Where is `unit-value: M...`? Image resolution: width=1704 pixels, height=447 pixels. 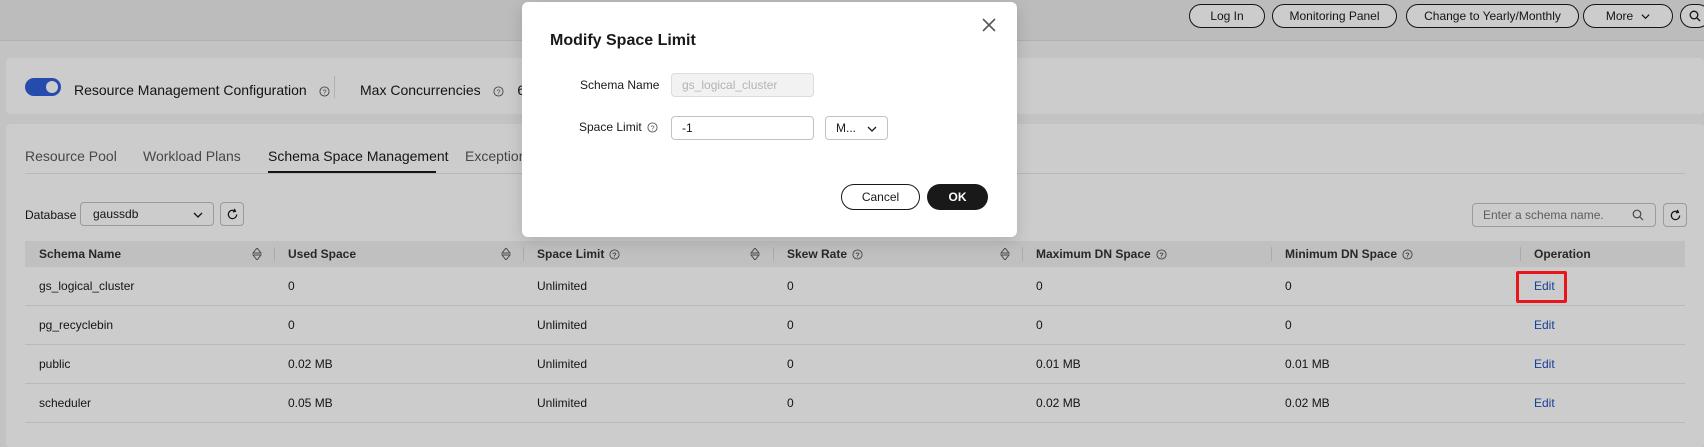
unit-value: M... is located at coordinates (846, 128).